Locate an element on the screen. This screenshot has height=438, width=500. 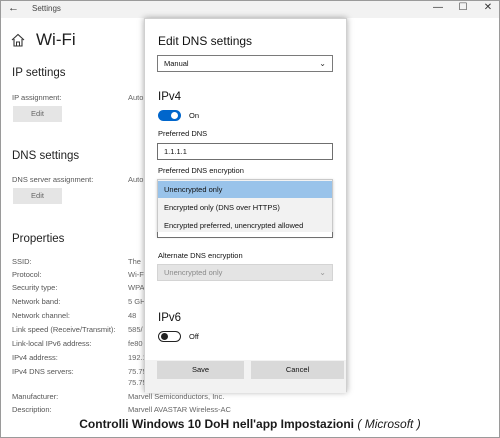
ipv4-heading: IPv4 is located at coordinates (170, 97).